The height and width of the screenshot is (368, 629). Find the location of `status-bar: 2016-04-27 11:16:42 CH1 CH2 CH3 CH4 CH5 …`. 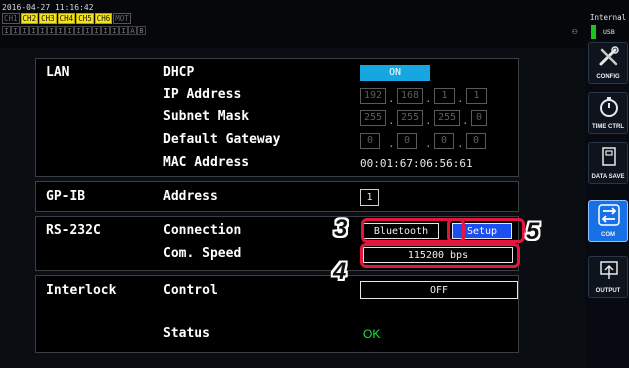

status-bar: 2016-04-27 11:16:42 CH1 CH2 CH3 CH4 CH5 … is located at coordinates (314, 24).